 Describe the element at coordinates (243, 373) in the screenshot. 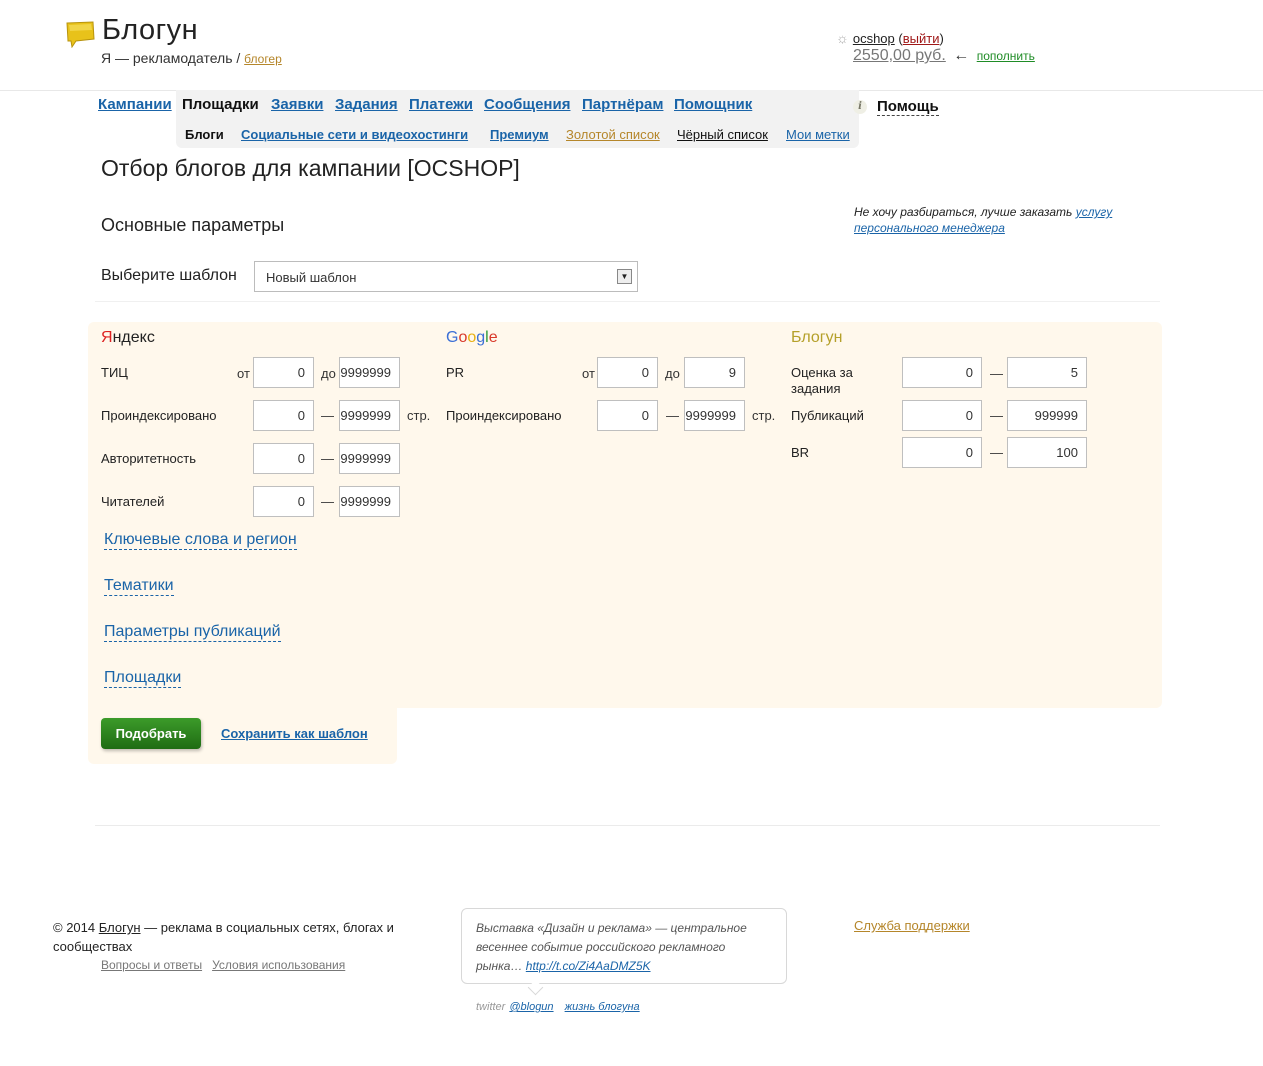

I see `tic-from-label: от` at that location.